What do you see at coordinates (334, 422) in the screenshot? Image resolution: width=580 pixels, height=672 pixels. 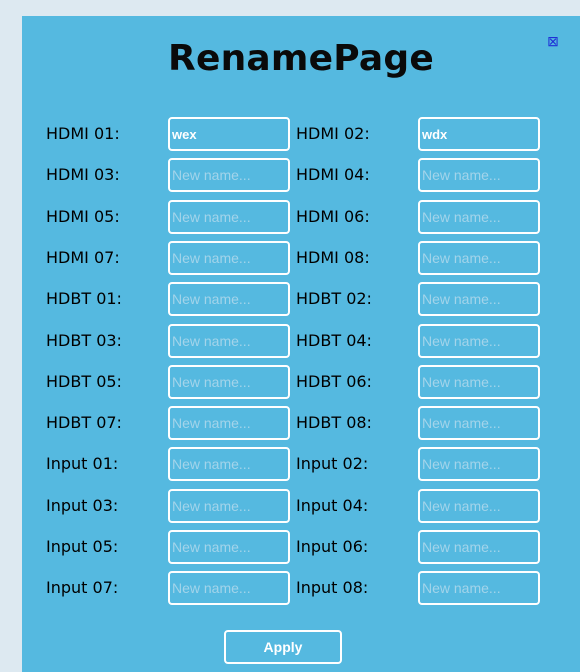 I see `label-hdbt-08: HDBT 08:` at bounding box center [334, 422].